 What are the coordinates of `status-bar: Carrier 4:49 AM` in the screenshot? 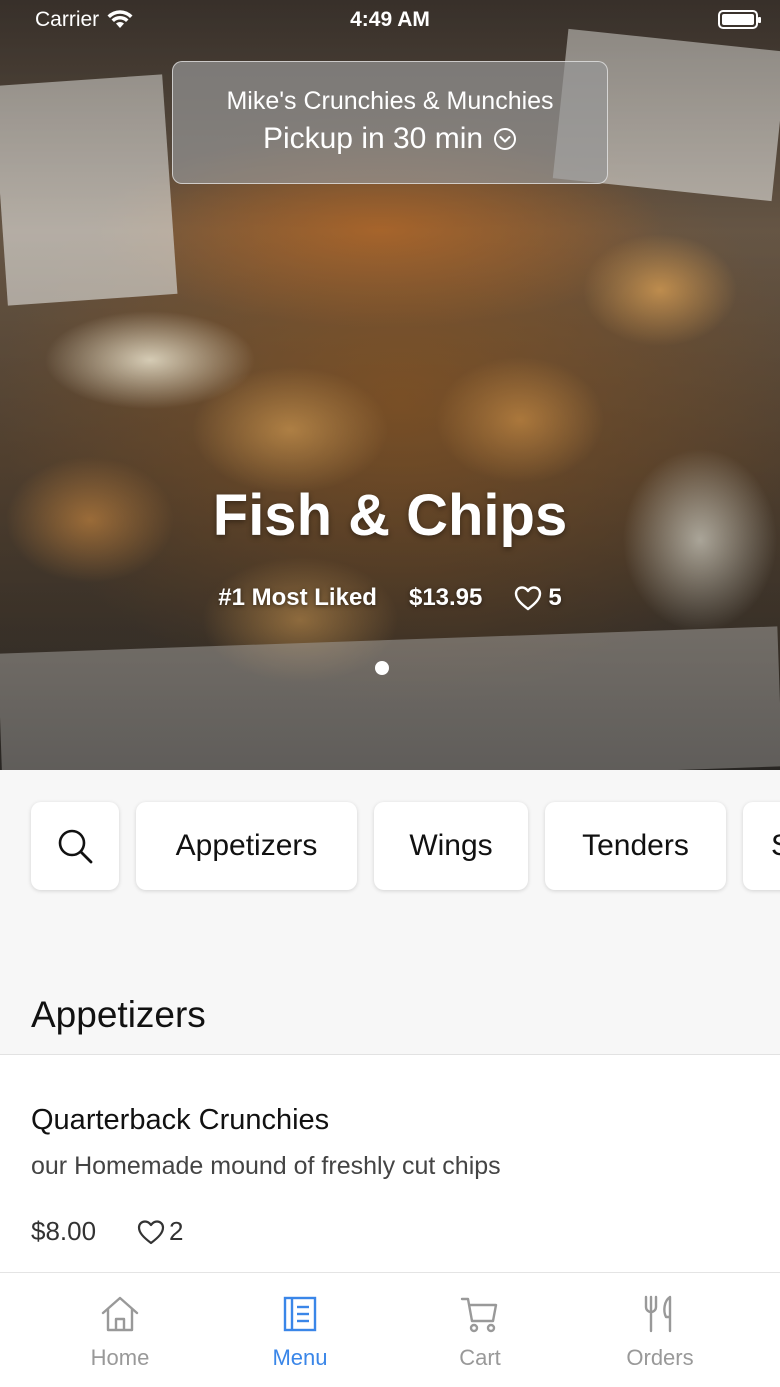 It's located at (390, 20).